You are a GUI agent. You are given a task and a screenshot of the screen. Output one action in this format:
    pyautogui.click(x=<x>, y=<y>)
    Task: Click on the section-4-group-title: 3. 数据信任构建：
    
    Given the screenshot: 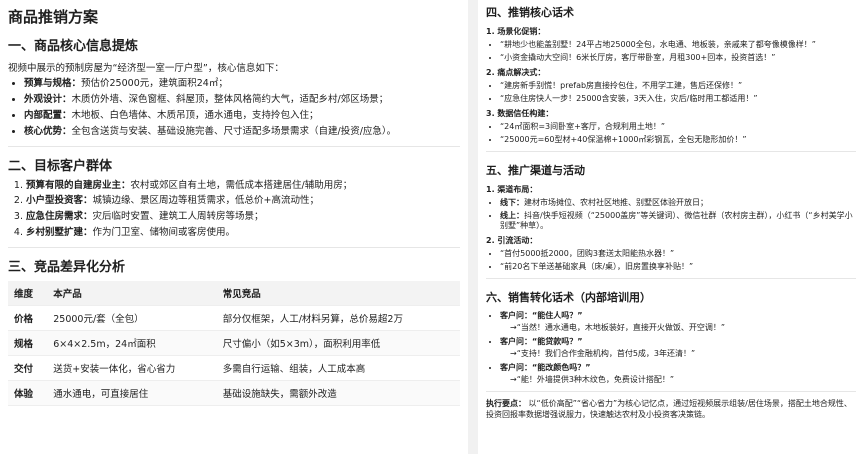 What is the action you would take?
    pyautogui.click(x=520, y=113)
    